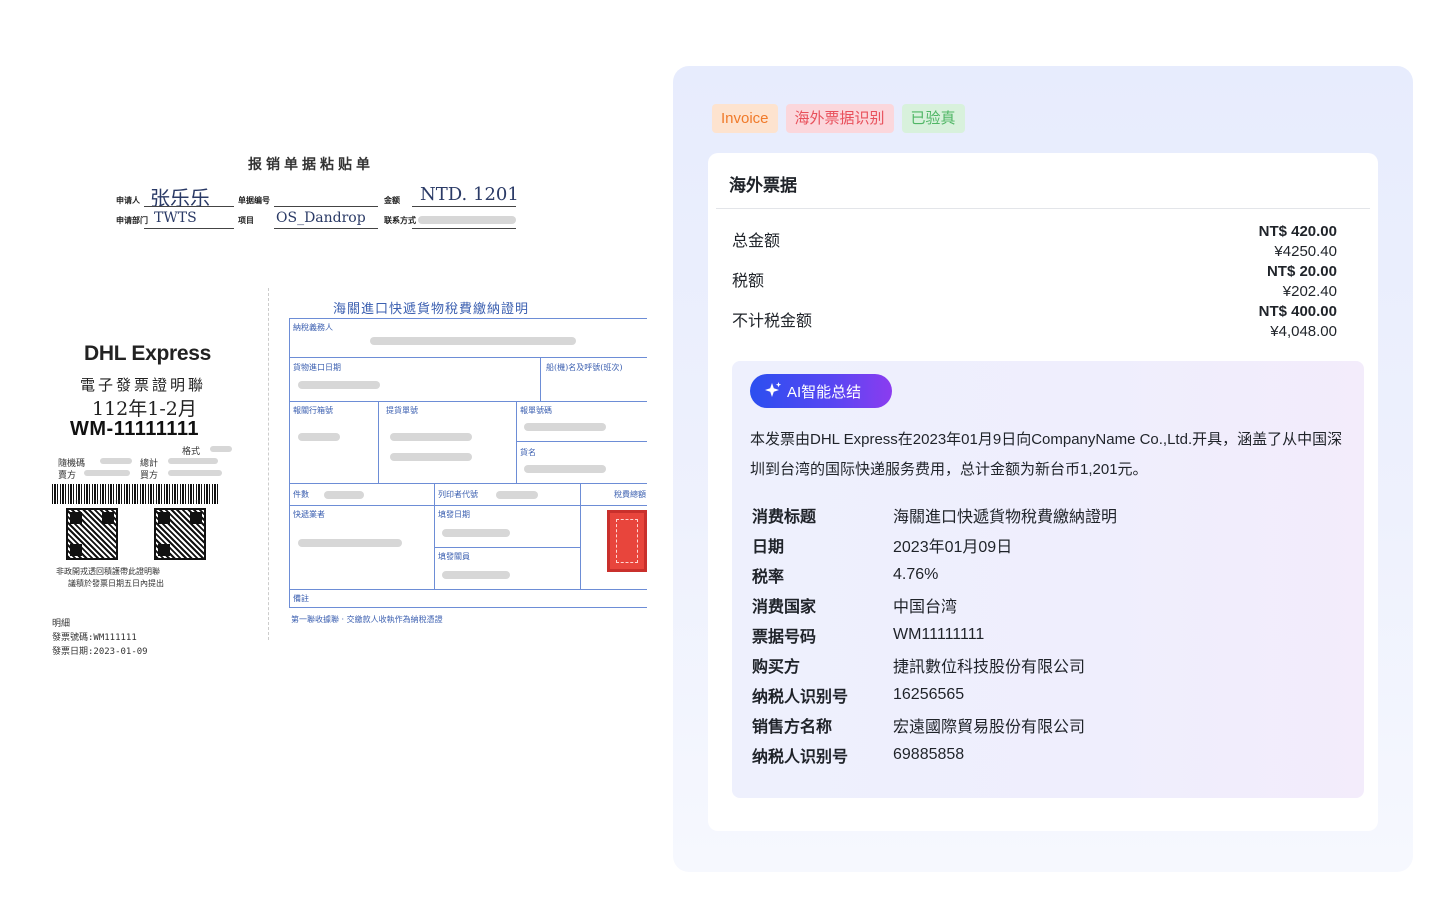 This screenshot has width=1440, height=900. Describe the element at coordinates (1297, 231) in the screenshot. I see `amount-ntd: NT$ 420.00` at that location.